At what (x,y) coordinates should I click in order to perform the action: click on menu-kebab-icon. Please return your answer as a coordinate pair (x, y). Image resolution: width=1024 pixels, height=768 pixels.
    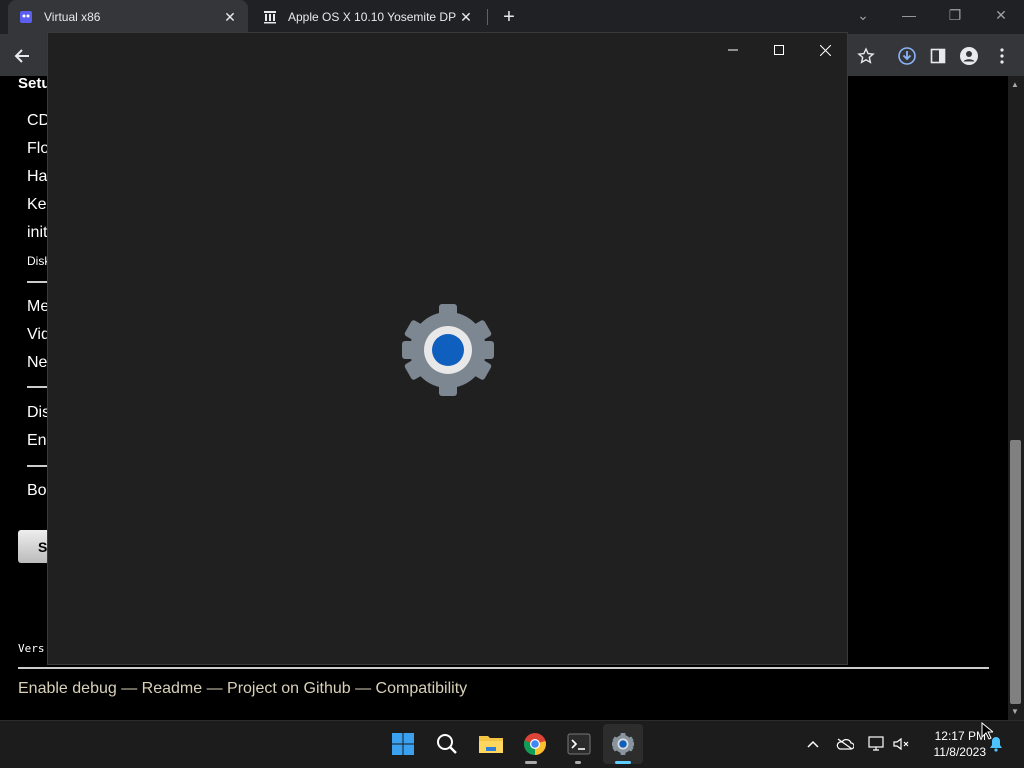
    Looking at the image, I should click on (1002, 56).